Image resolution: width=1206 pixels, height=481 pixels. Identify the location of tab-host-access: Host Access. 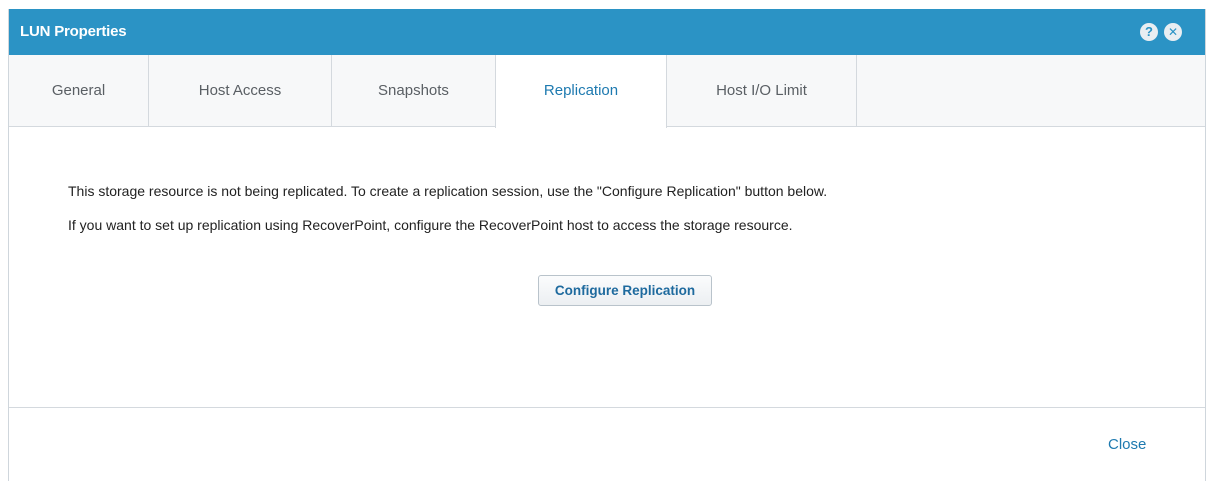
(240, 91).